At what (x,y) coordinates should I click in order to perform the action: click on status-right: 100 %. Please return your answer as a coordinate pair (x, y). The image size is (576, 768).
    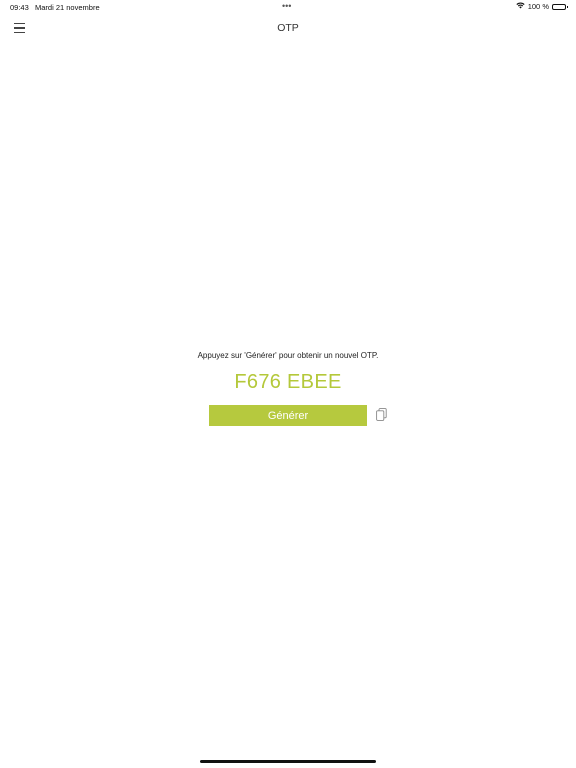
    Looking at the image, I should click on (542, 6).